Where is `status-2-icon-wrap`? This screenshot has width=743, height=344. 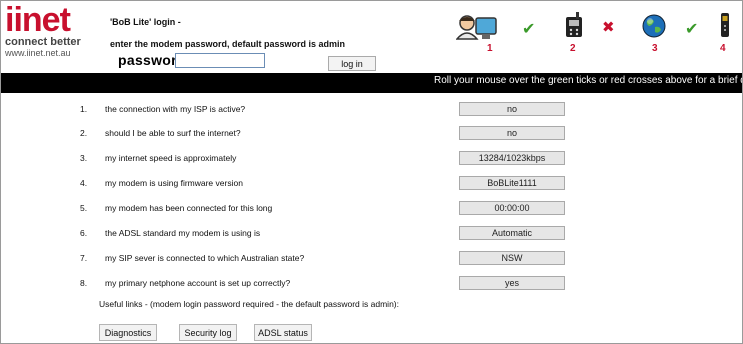 status-2-icon-wrap is located at coordinates (574, 27).